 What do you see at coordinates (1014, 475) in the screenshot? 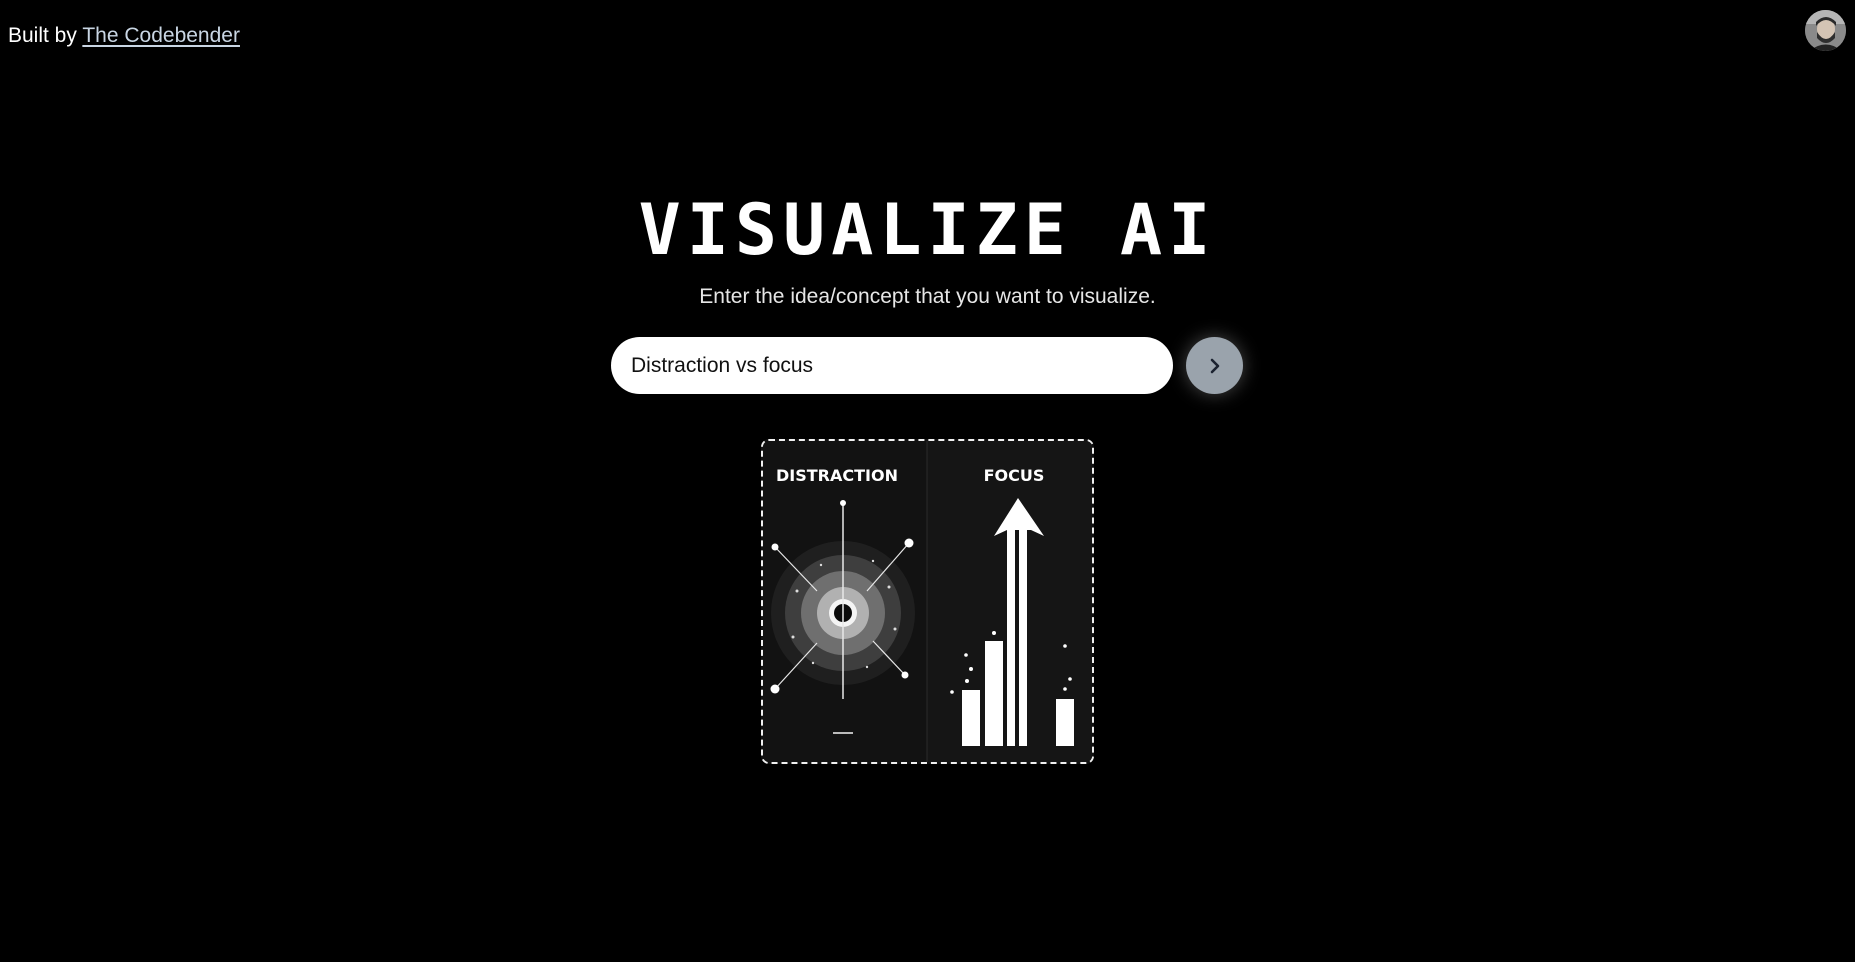
I see `focus-label: FOCUS` at bounding box center [1014, 475].